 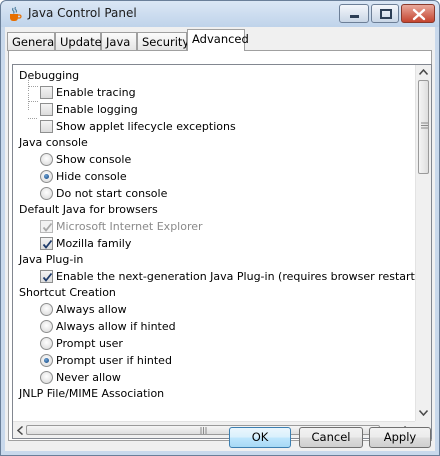 What do you see at coordinates (114, 360) in the screenshot?
I see `radio-label: Prompt user if hinted` at bounding box center [114, 360].